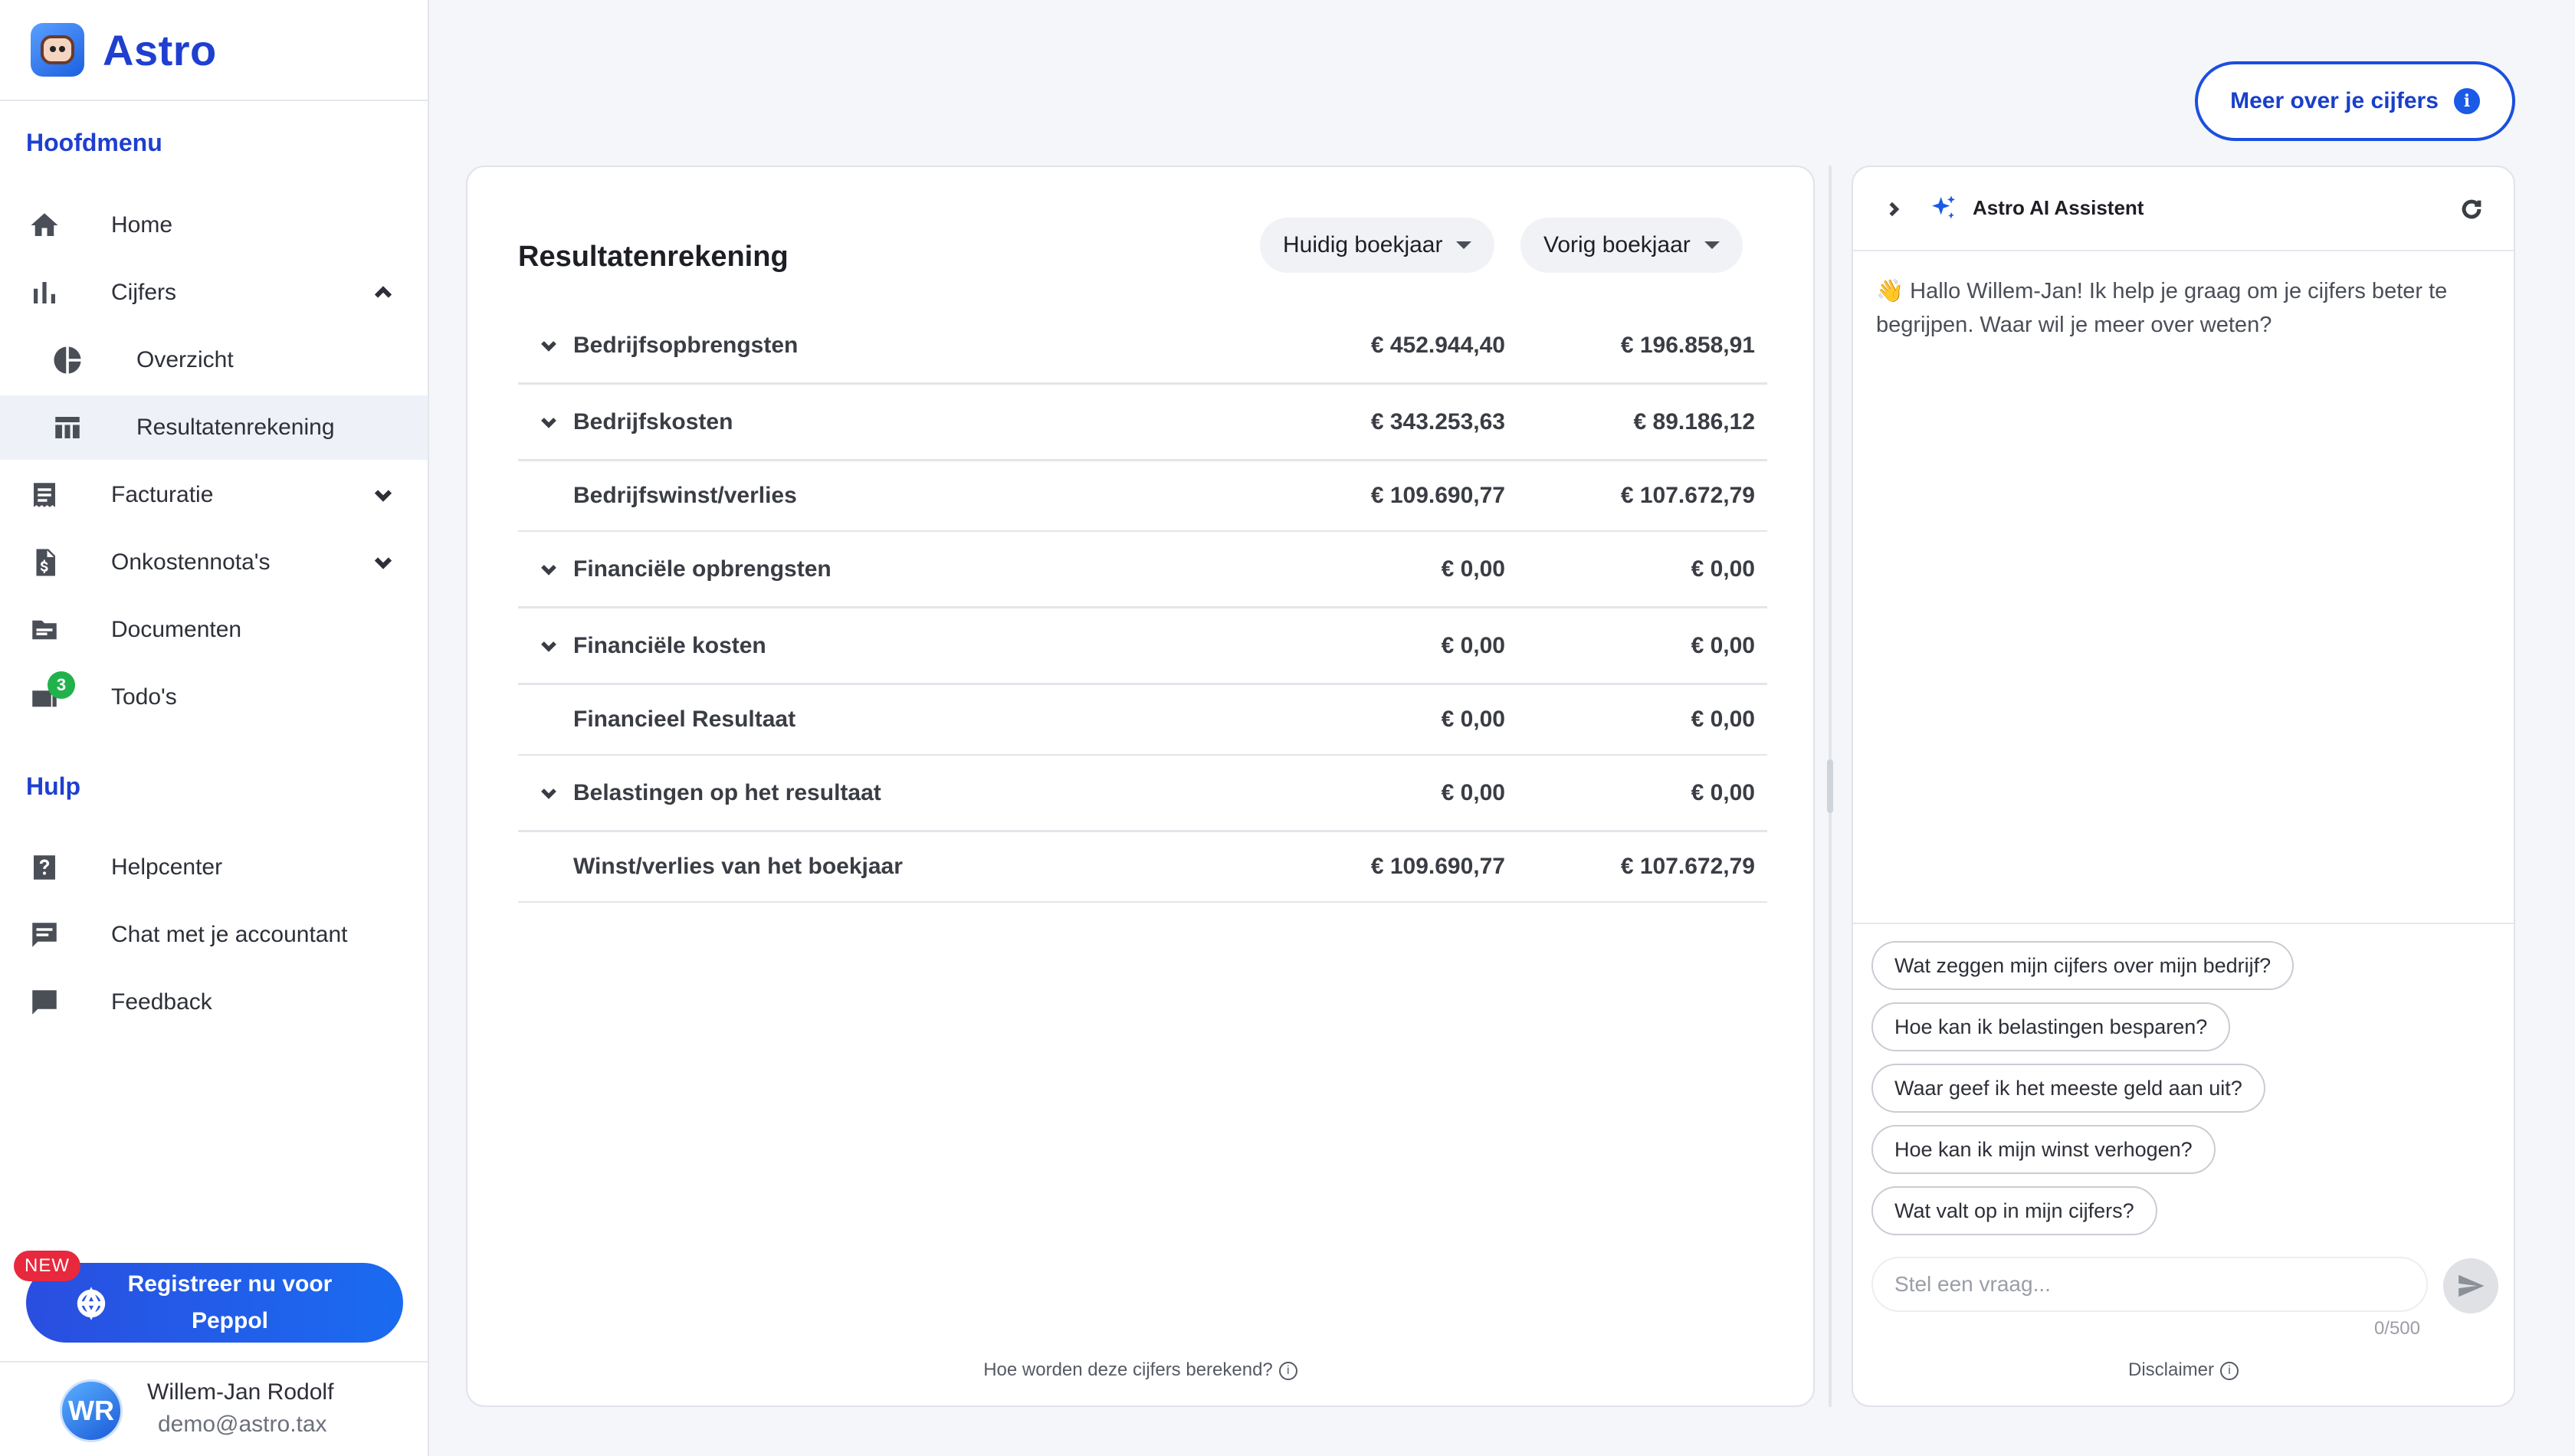  What do you see at coordinates (214, 935) in the screenshot?
I see `sidebar-item-chat: Chat met je accountant` at bounding box center [214, 935].